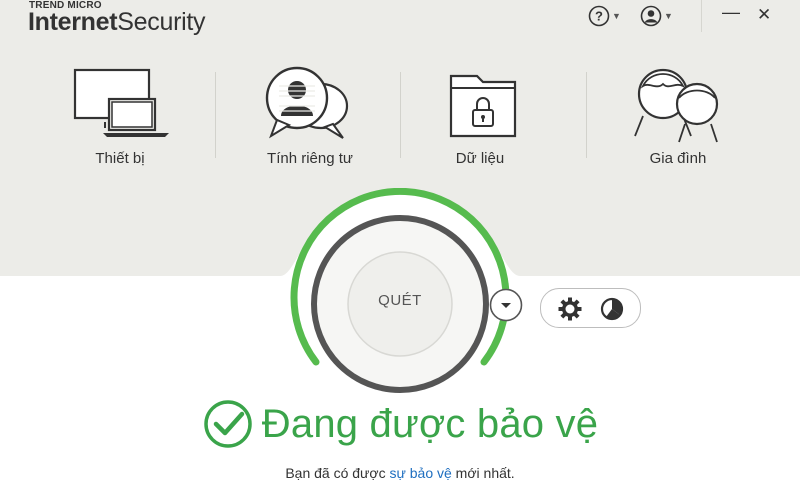 This screenshot has height=490, width=800. I want to click on close-button: ✕, so click(764, 15).